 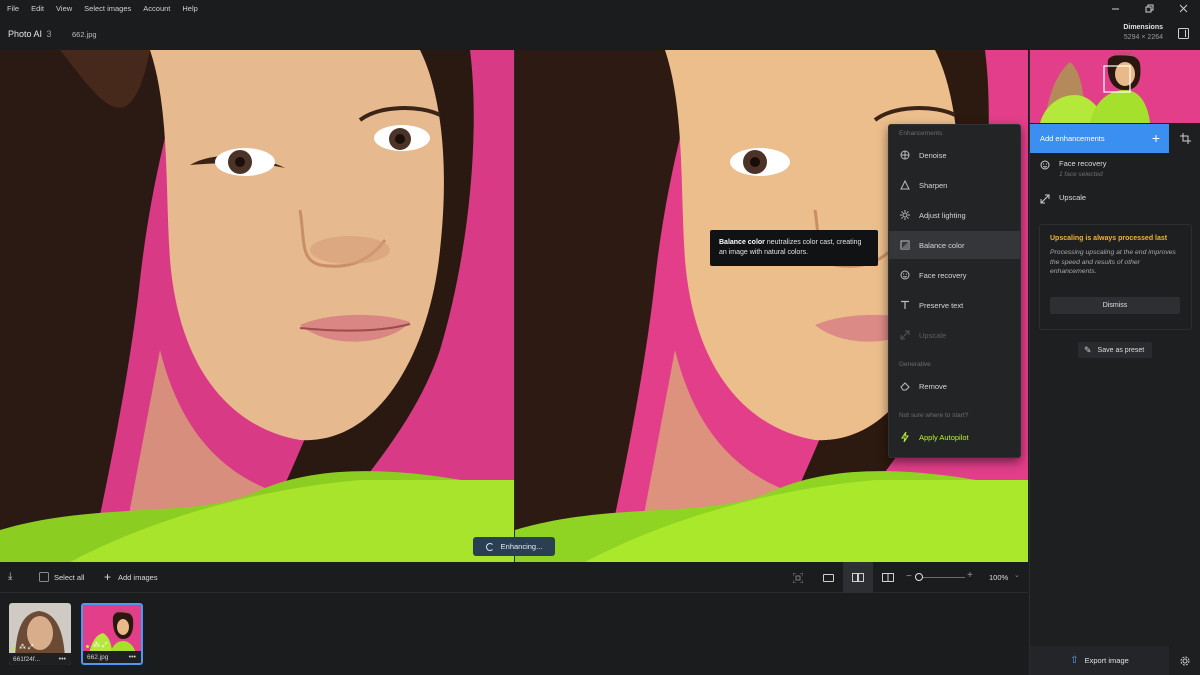 I want to click on add-enhancements-label: Add enhancements, so click(x=1072, y=138).